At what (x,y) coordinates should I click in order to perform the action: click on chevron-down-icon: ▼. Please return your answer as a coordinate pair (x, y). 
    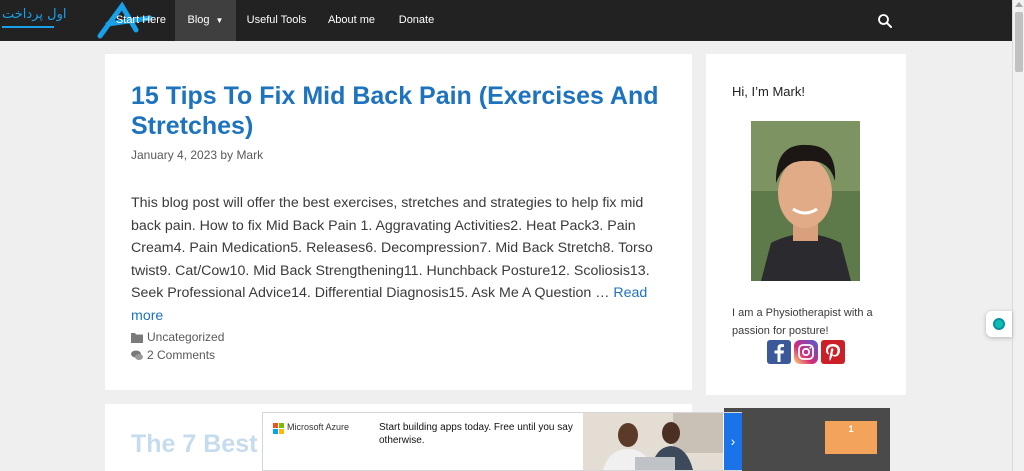
    Looking at the image, I should click on (219, 20).